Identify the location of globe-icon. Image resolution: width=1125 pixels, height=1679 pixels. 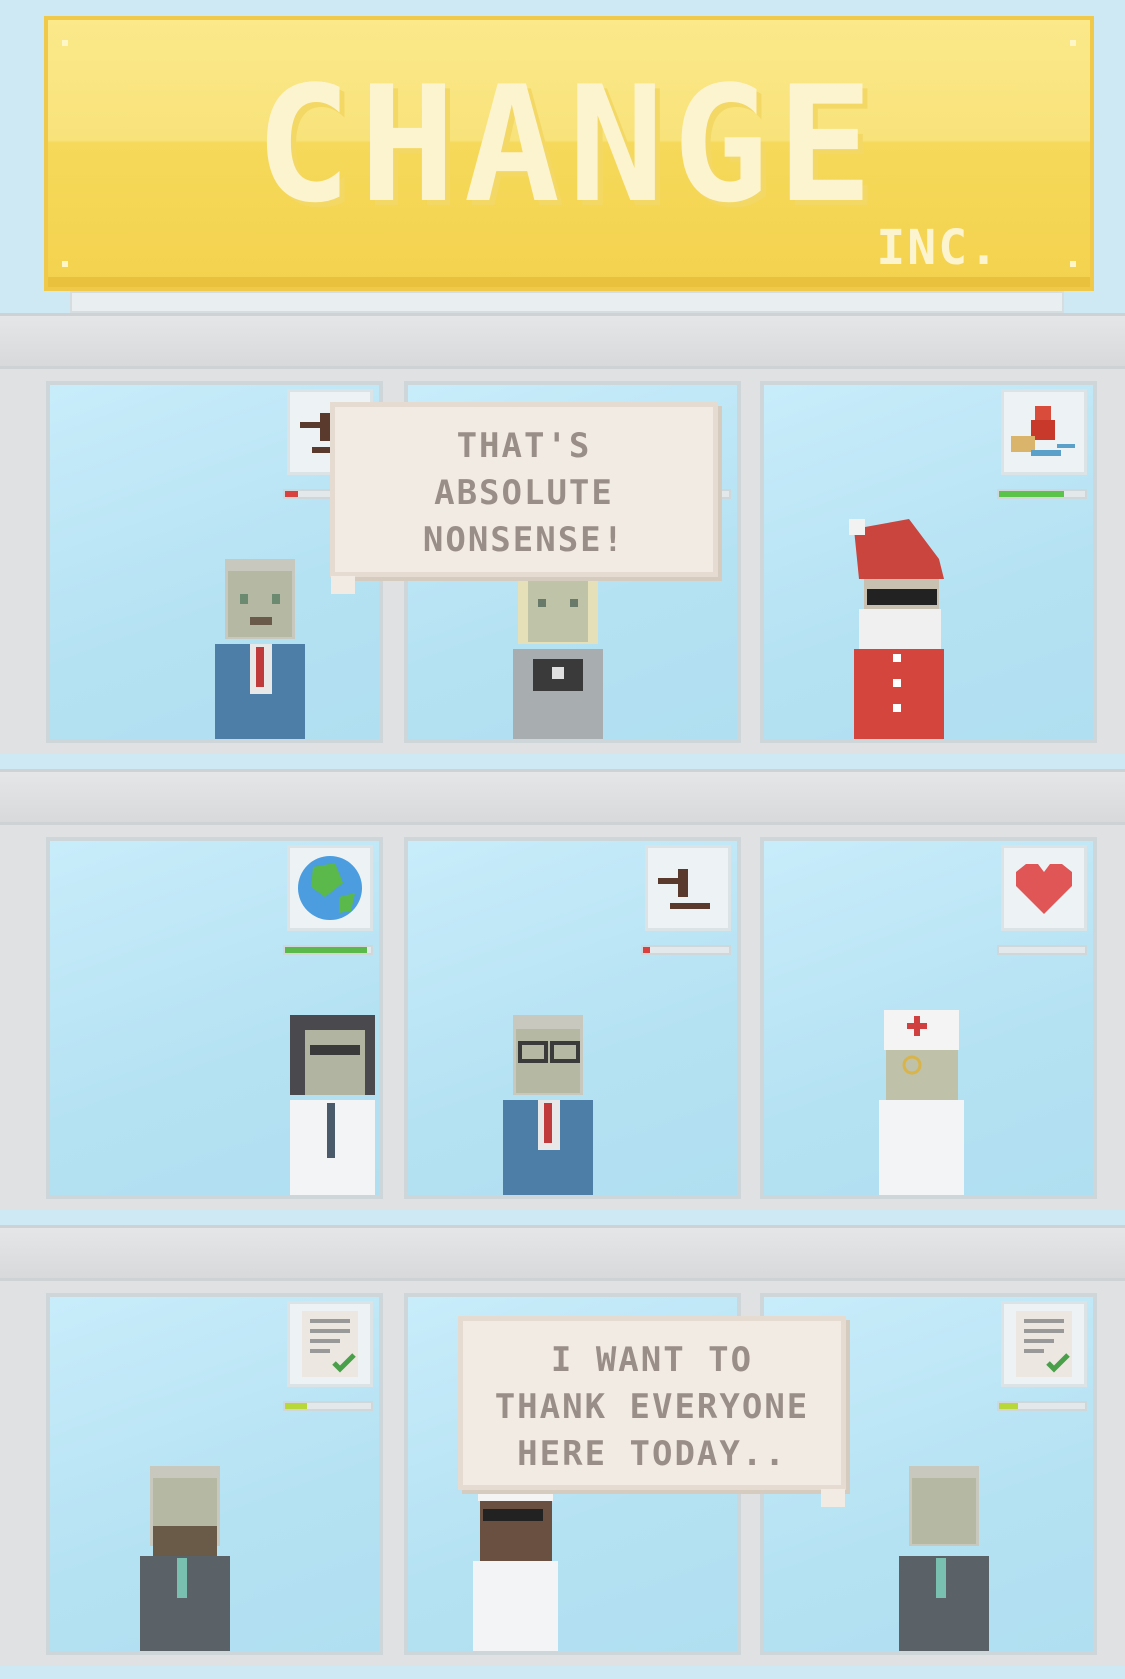
(330, 888).